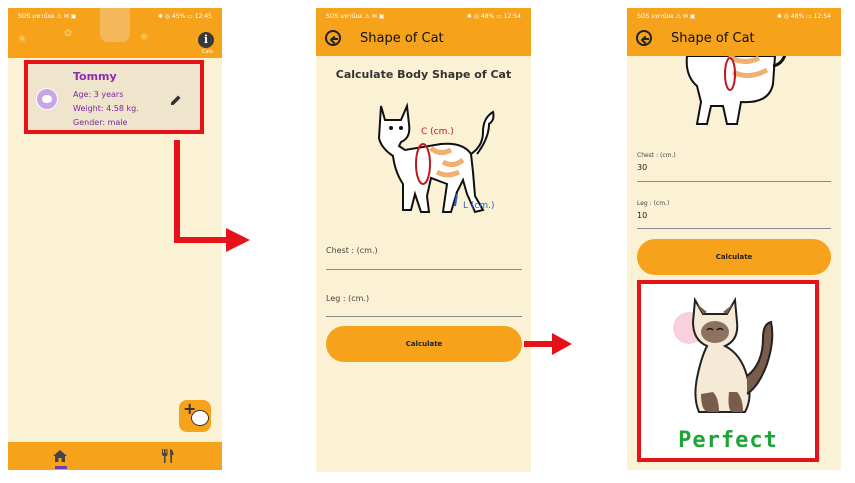 The width and height of the screenshot is (855, 483). I want to click on paw-decoration-icon: ✿, so click(68, 33).